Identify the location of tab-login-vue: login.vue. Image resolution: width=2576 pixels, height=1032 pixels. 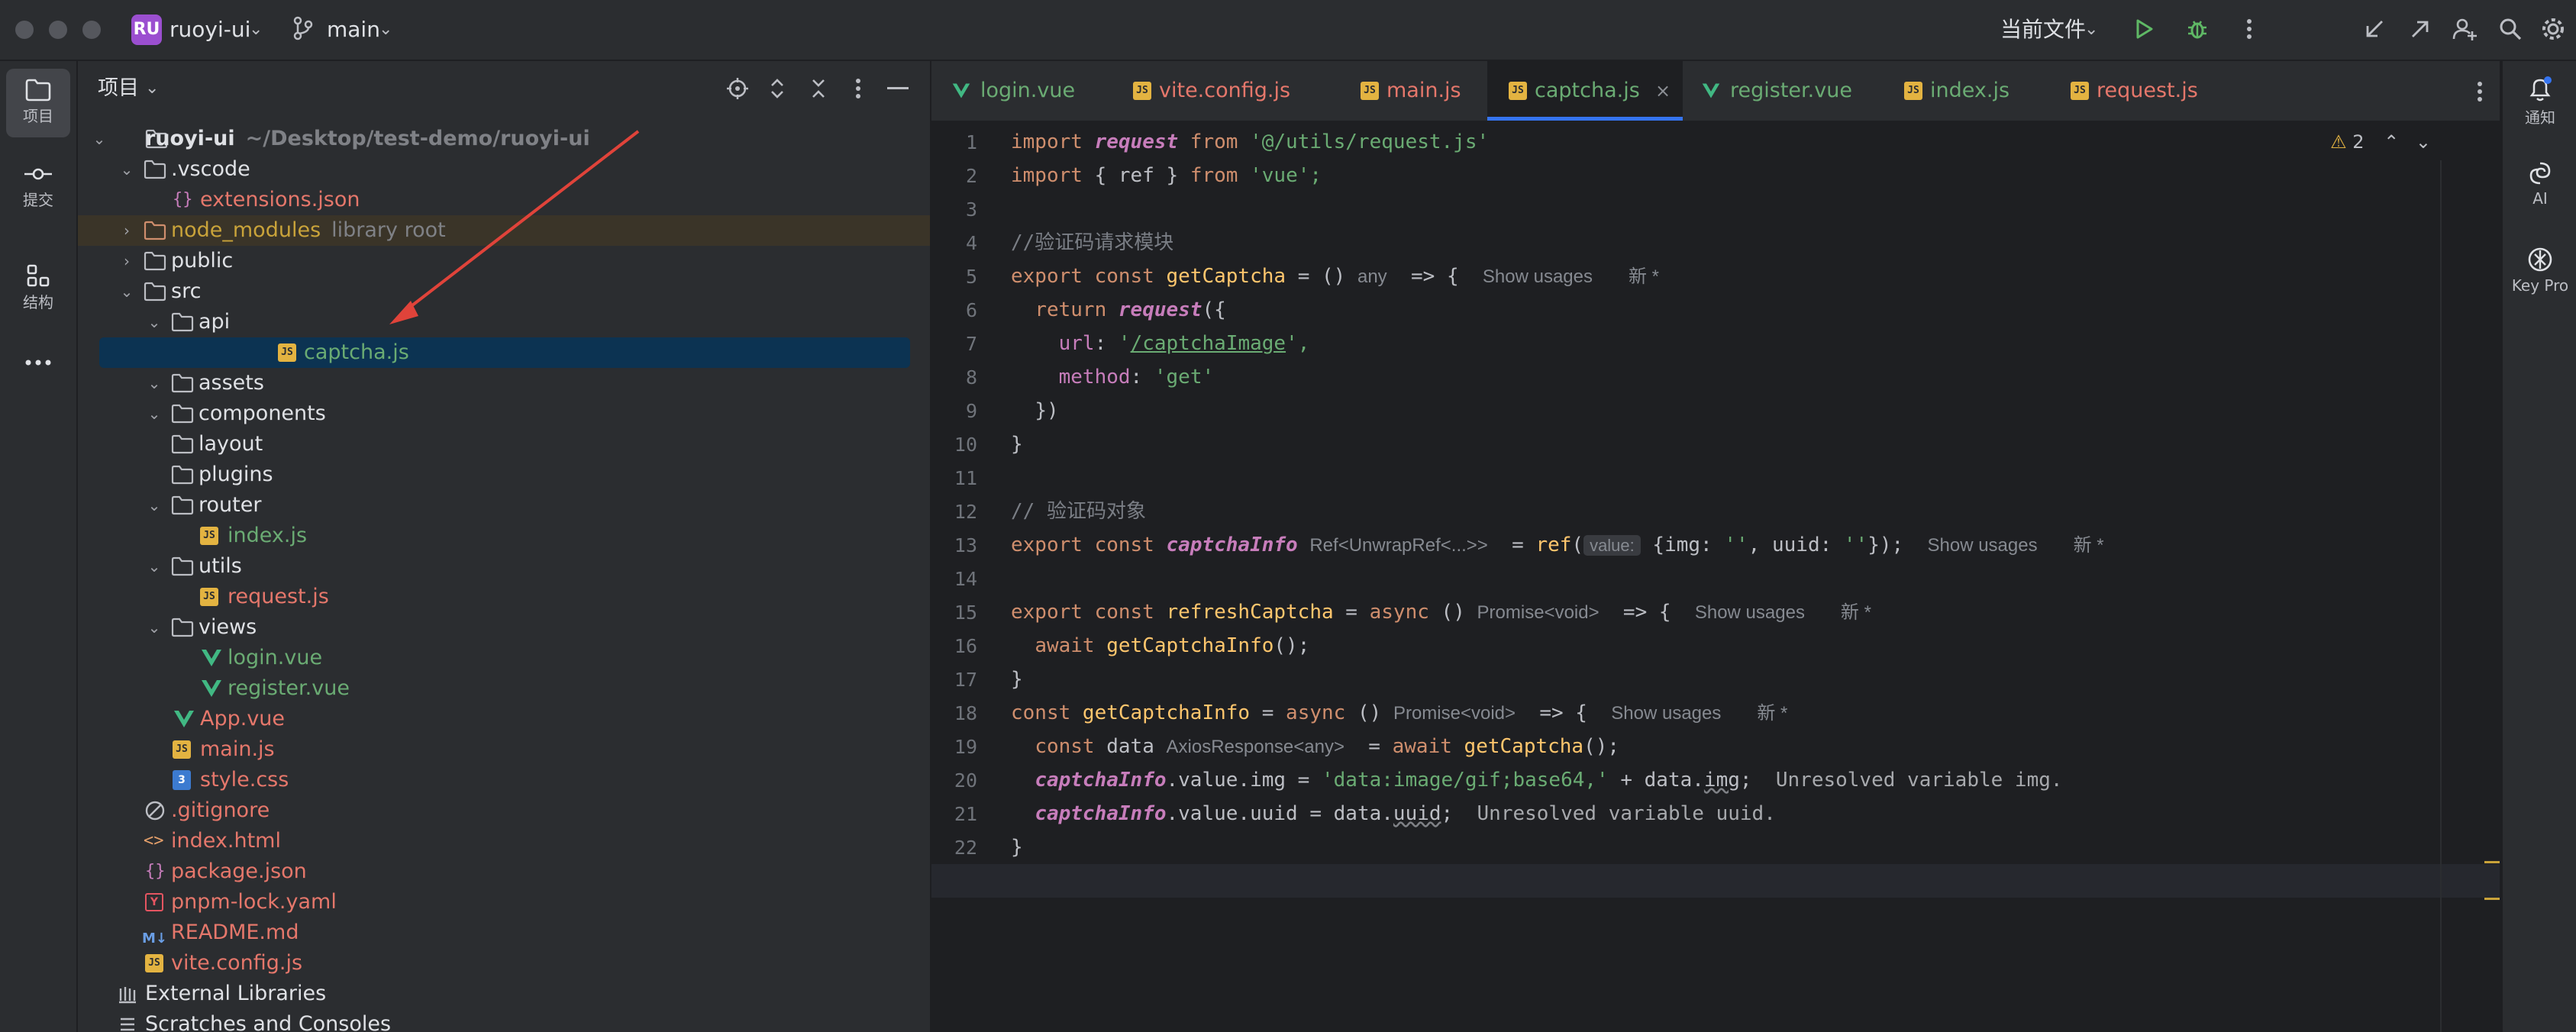
(1021, 91).